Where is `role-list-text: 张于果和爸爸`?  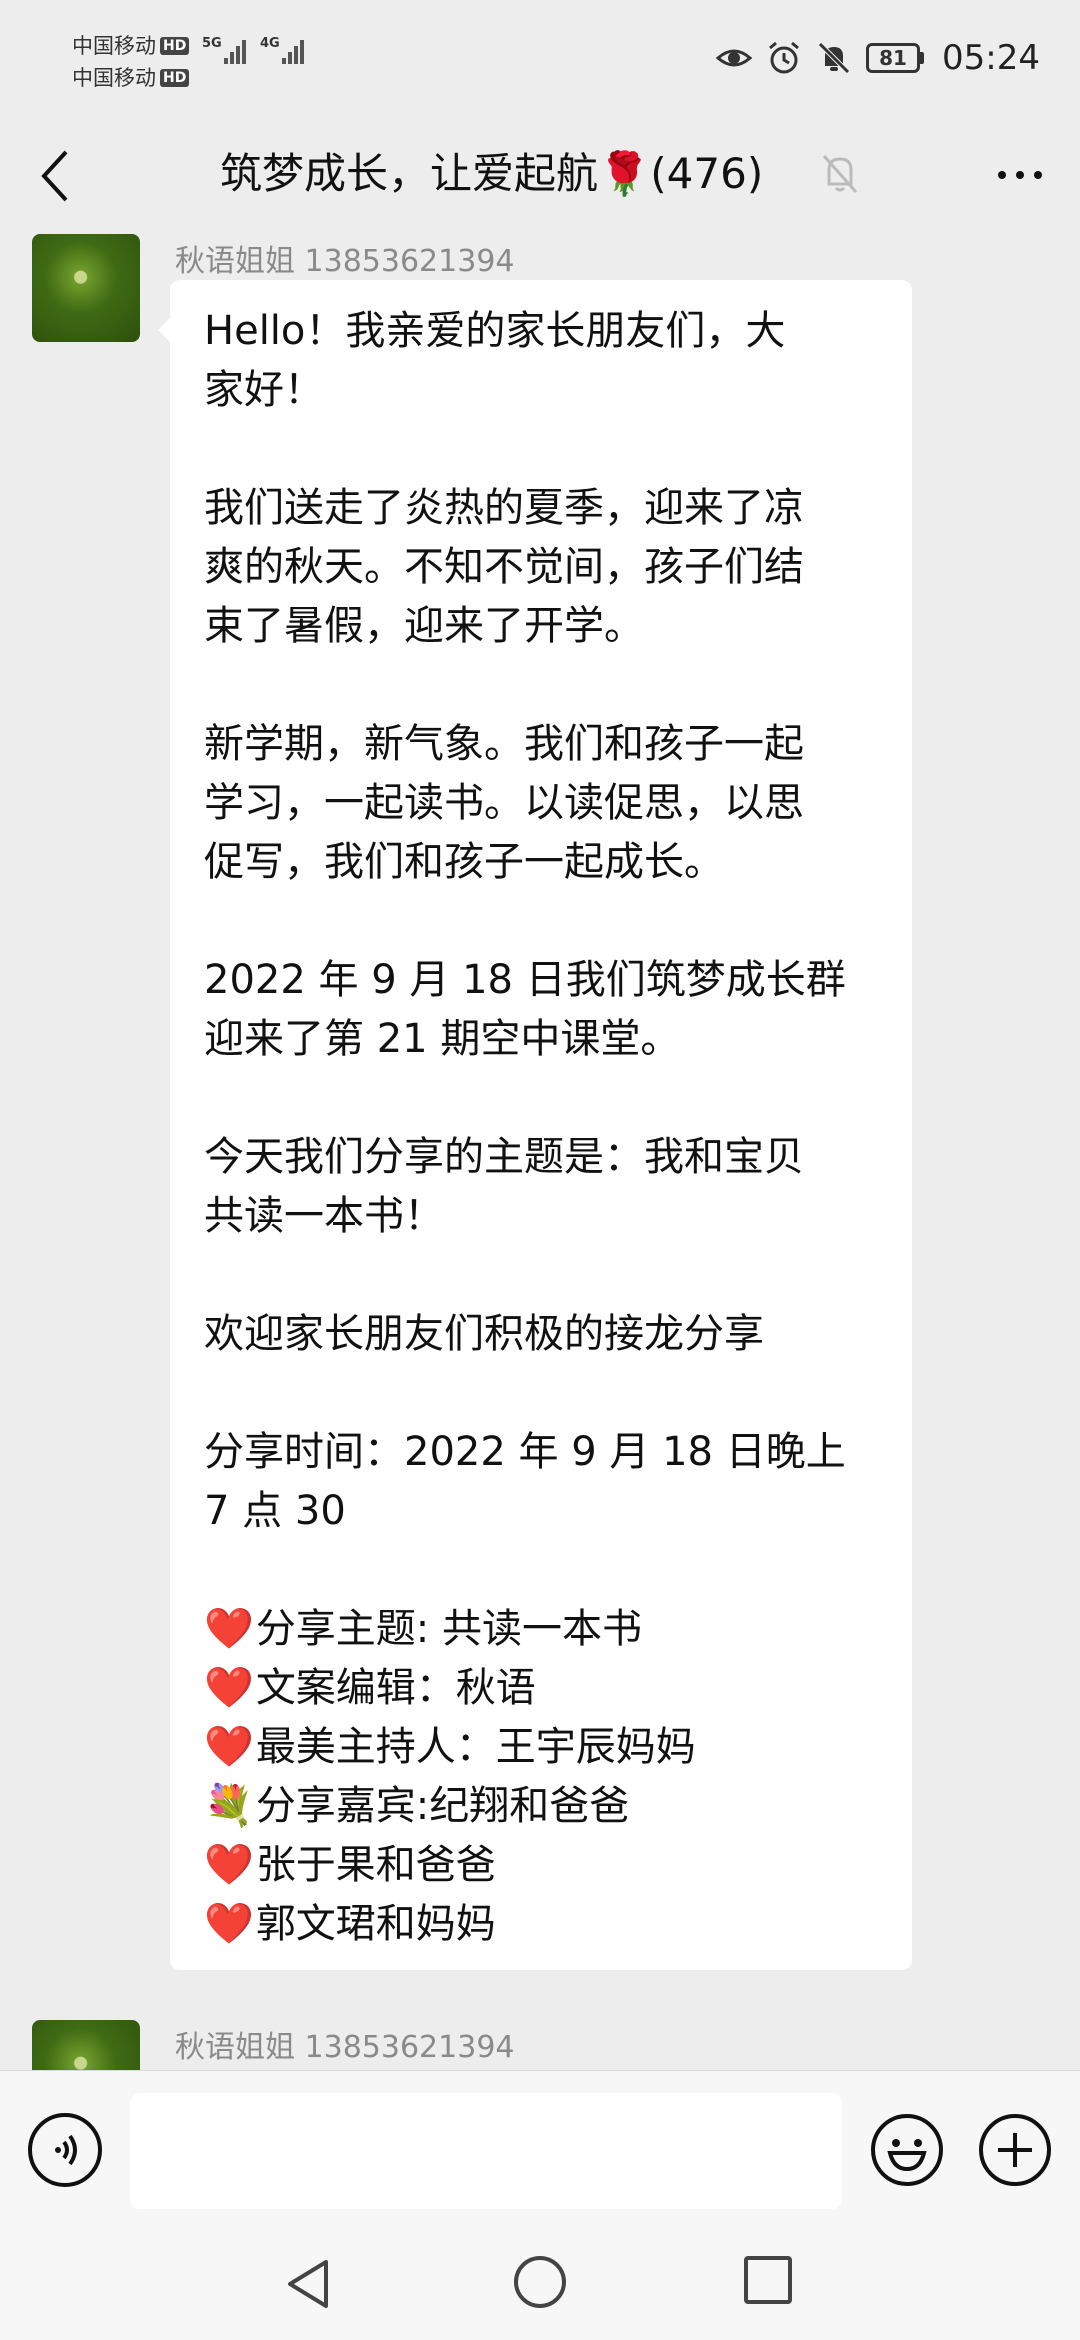
role-list-text: 张于果和爸爸 is located at coordinates (375, 1865).